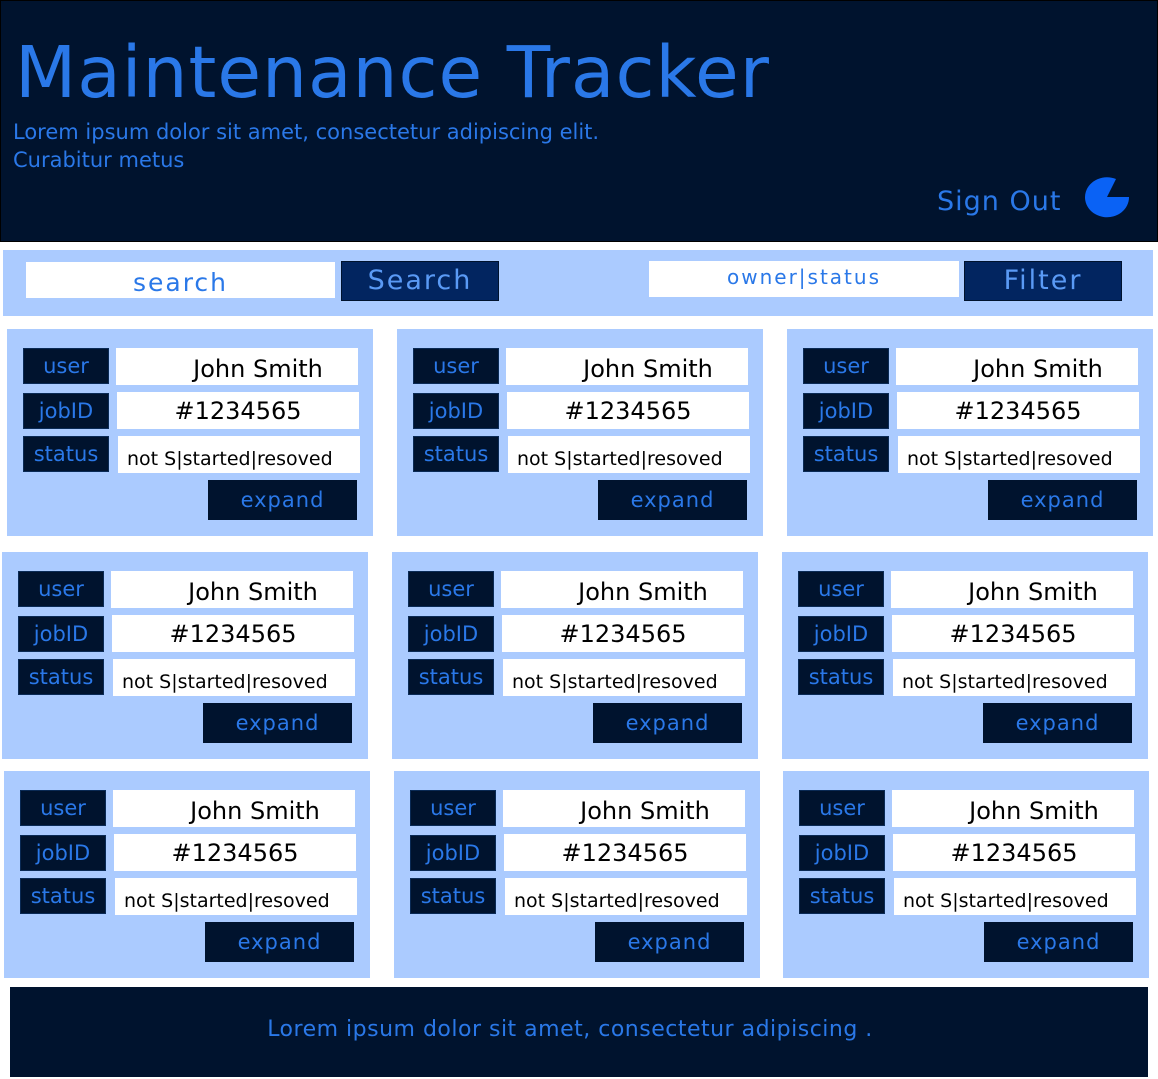 The image size is (1158, 1079). I want to click on sign-out-button: Sign Out, so click(999, 201).